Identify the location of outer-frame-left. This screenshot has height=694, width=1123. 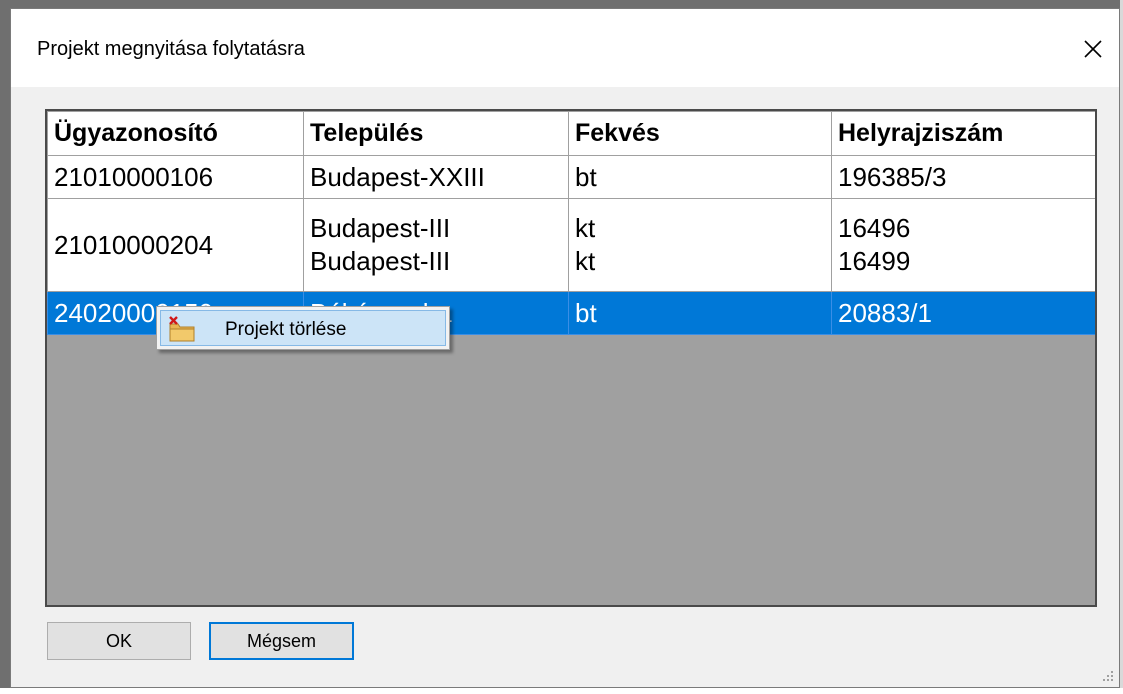
(5, 347).